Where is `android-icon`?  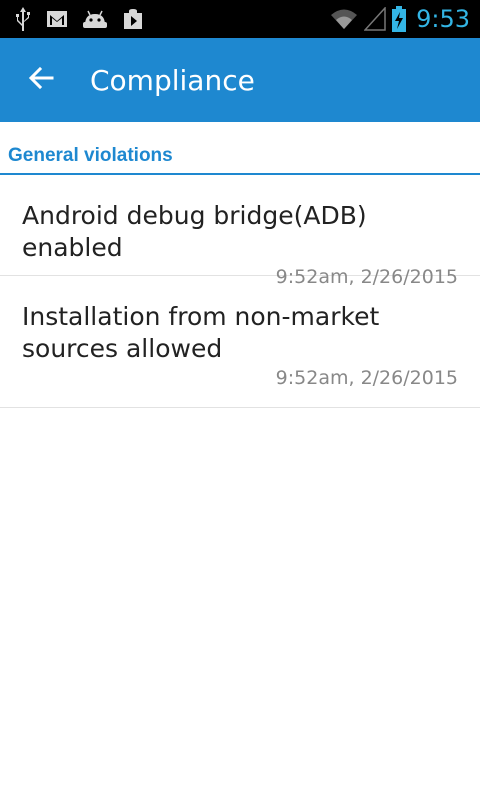
android-icon is located at coordinates (95, 19).